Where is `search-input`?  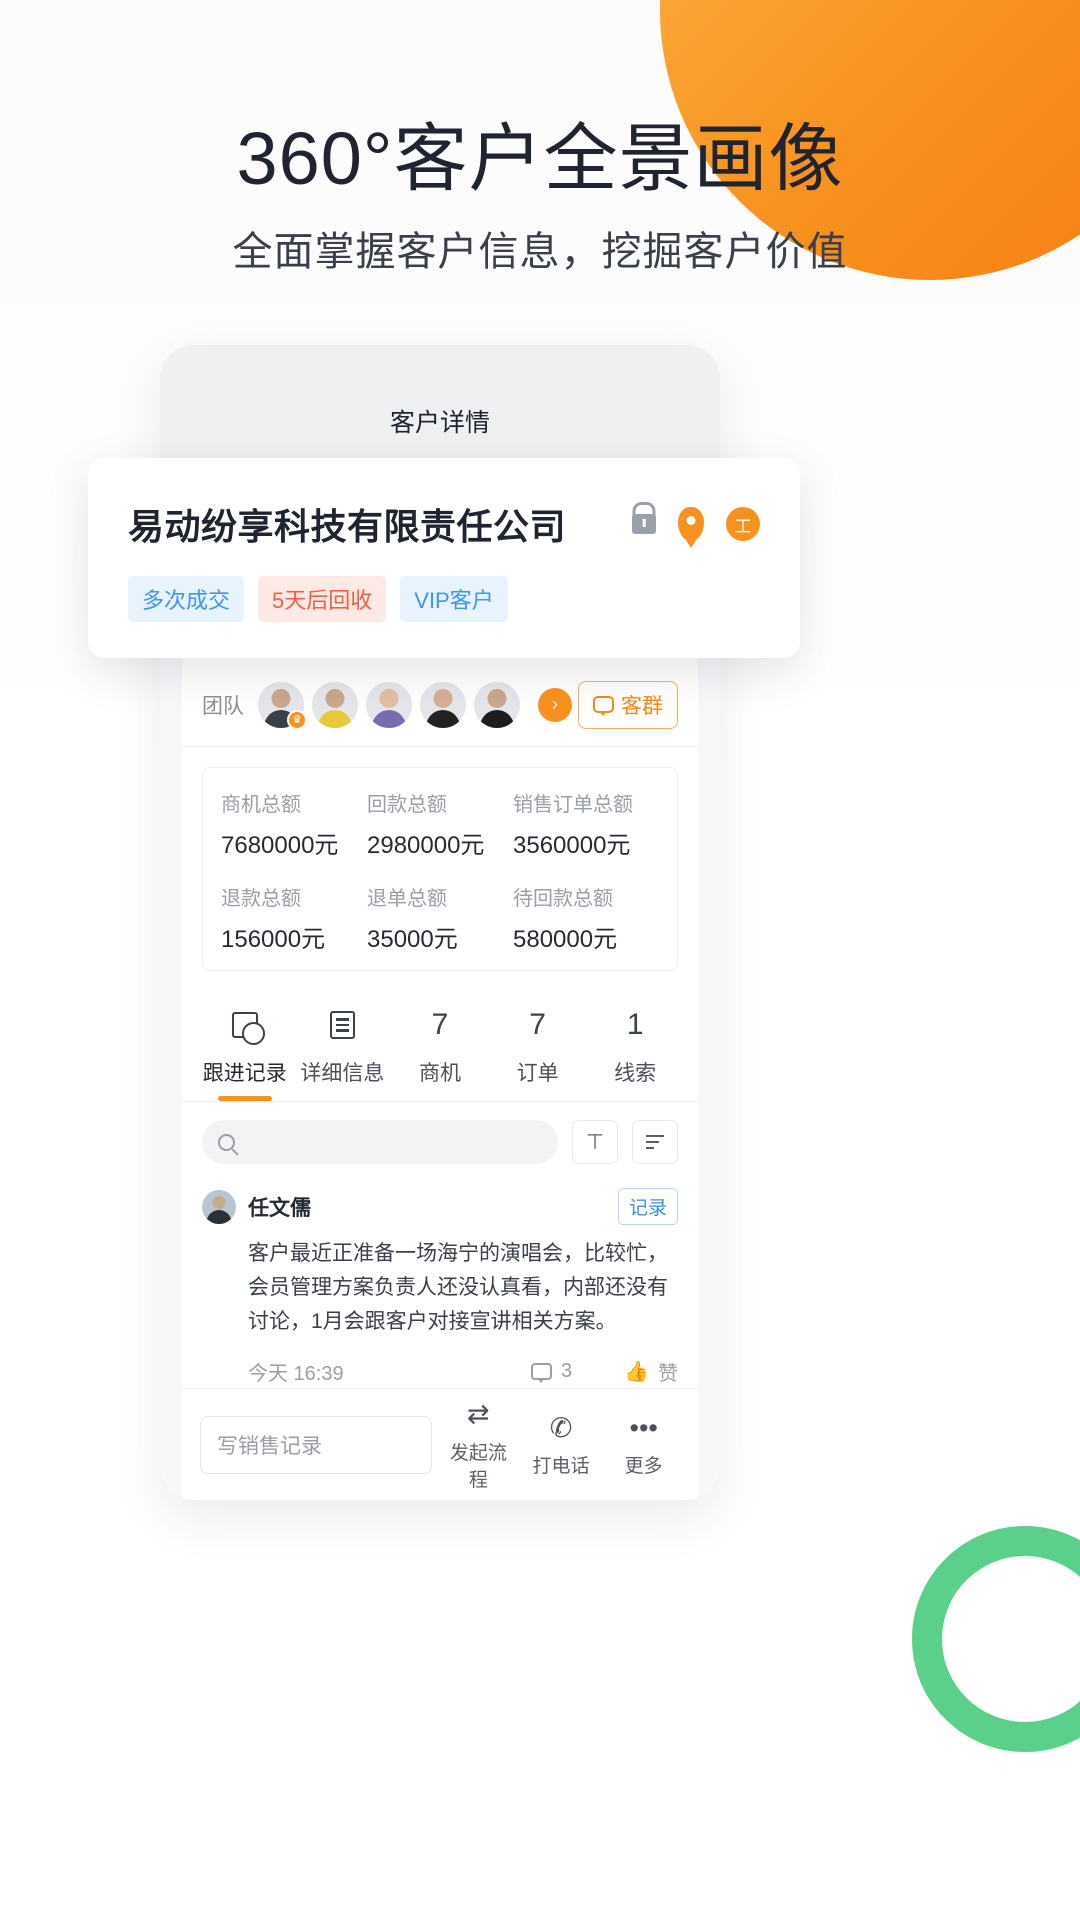 search-input is located at coordinates (380, 1142).